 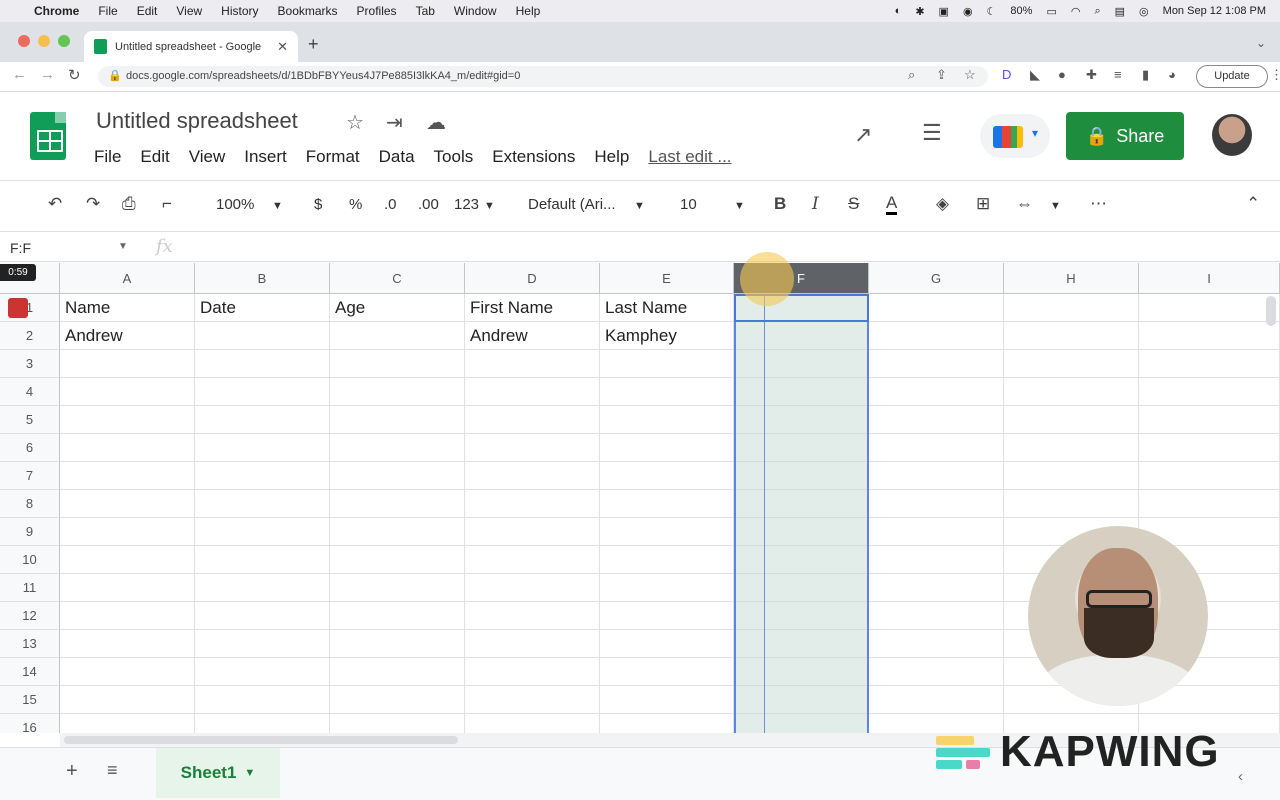 What do you see at coordinates (397, 476) in the screenshot?
I see `cell-c7` at bounding box center [397, 476].